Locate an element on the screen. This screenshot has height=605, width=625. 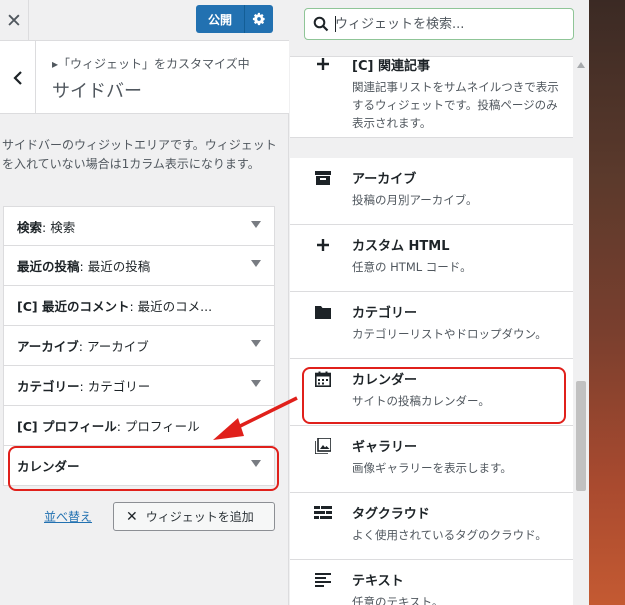
reorder-link: 並べ替え is located at coordinates (68, 516).